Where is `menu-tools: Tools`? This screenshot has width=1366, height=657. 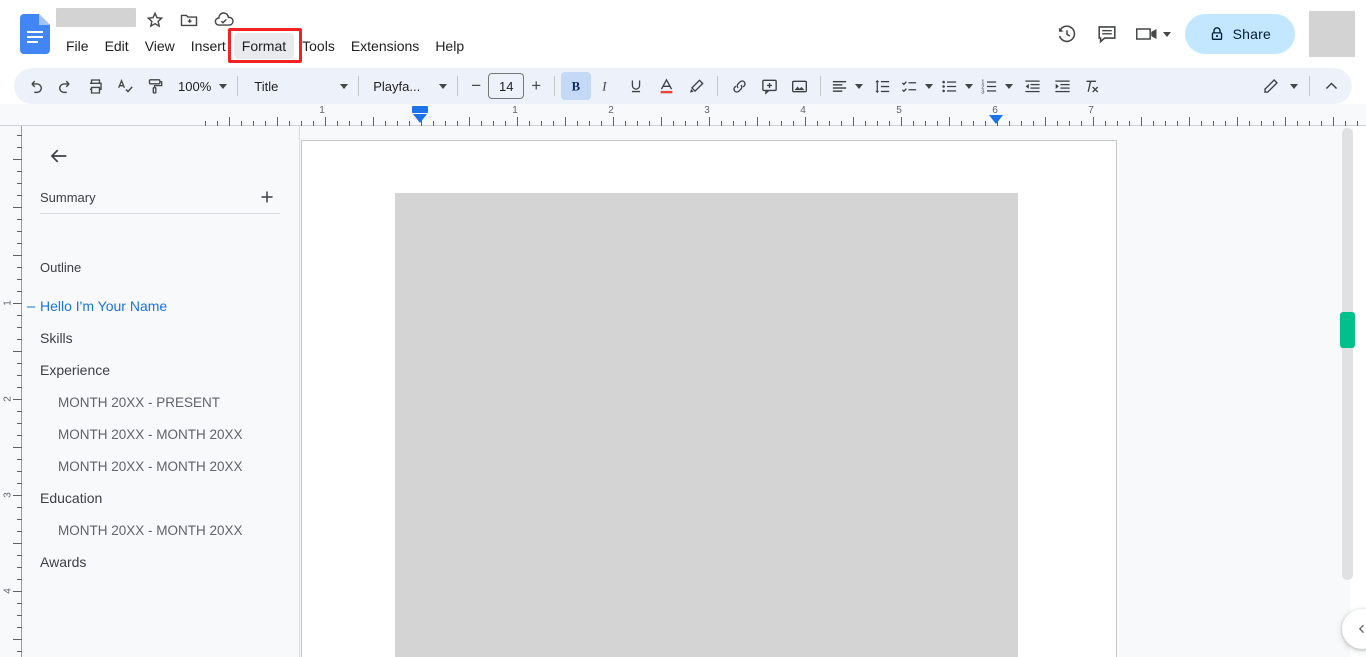 menu-tools: Tools is located at coordinates (318, 46).